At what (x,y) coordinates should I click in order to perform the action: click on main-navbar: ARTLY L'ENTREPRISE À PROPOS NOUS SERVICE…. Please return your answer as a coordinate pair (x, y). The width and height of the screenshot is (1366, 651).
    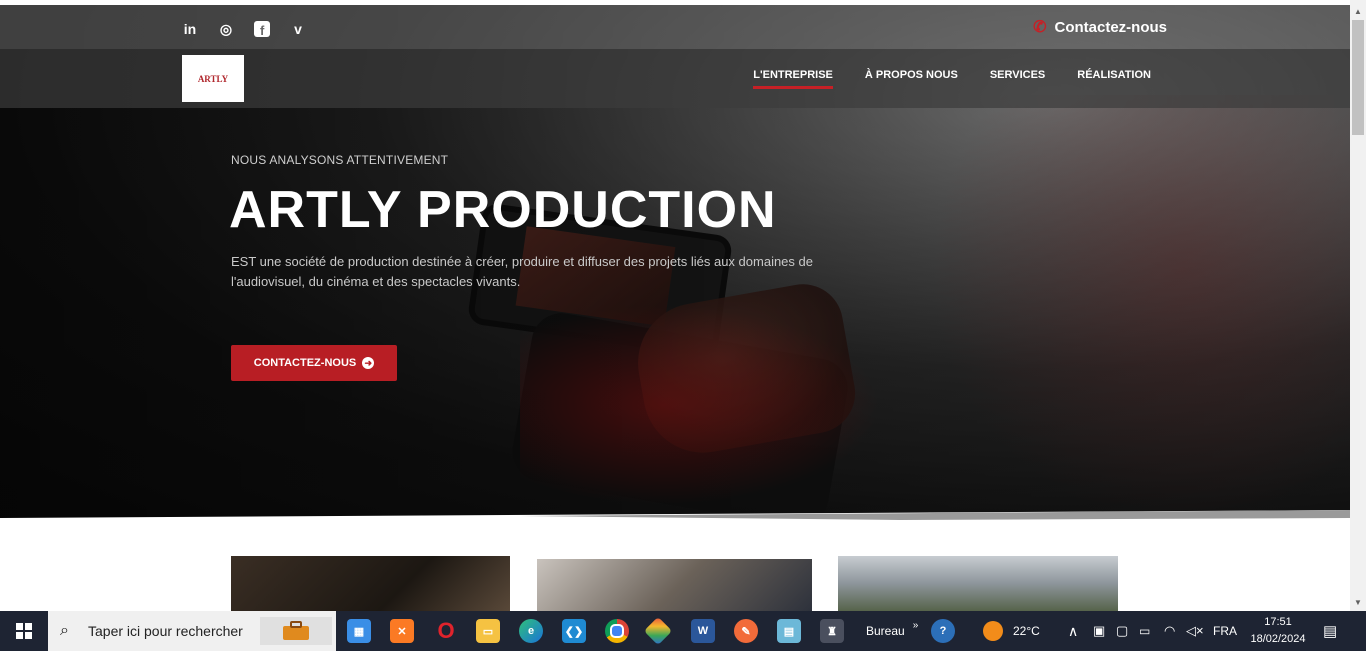
    Looking at the image, I should click on (675, 78).